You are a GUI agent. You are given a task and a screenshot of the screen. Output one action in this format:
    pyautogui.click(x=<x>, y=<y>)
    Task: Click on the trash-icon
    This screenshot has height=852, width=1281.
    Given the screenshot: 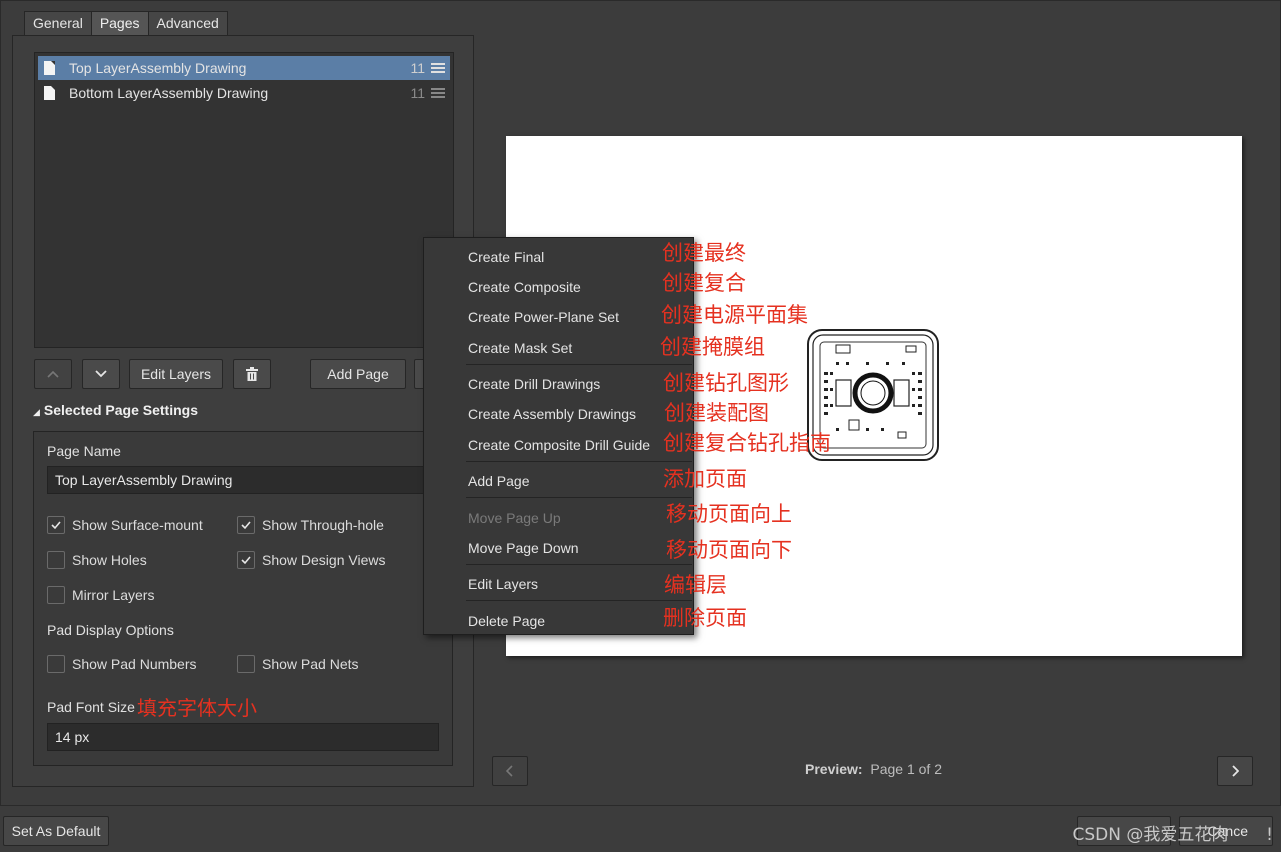 What is the action you would take?
    pyautogui.click(x=252, y=374)
    